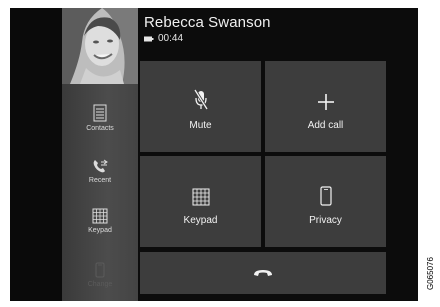  I want to click on sidebar-item-label: Recent, so click(100, 180).